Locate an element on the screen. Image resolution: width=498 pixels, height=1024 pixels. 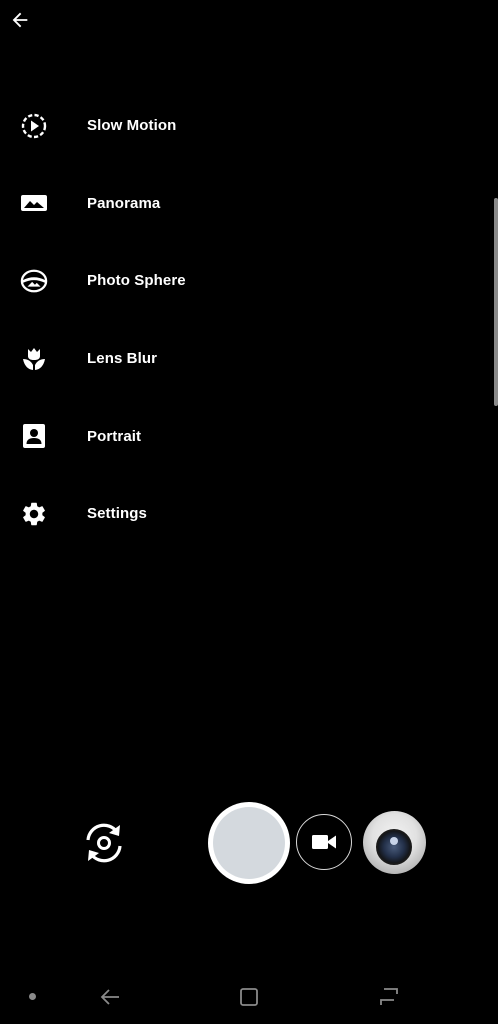
system-navigation-bar is located at coordinates (249, 997).